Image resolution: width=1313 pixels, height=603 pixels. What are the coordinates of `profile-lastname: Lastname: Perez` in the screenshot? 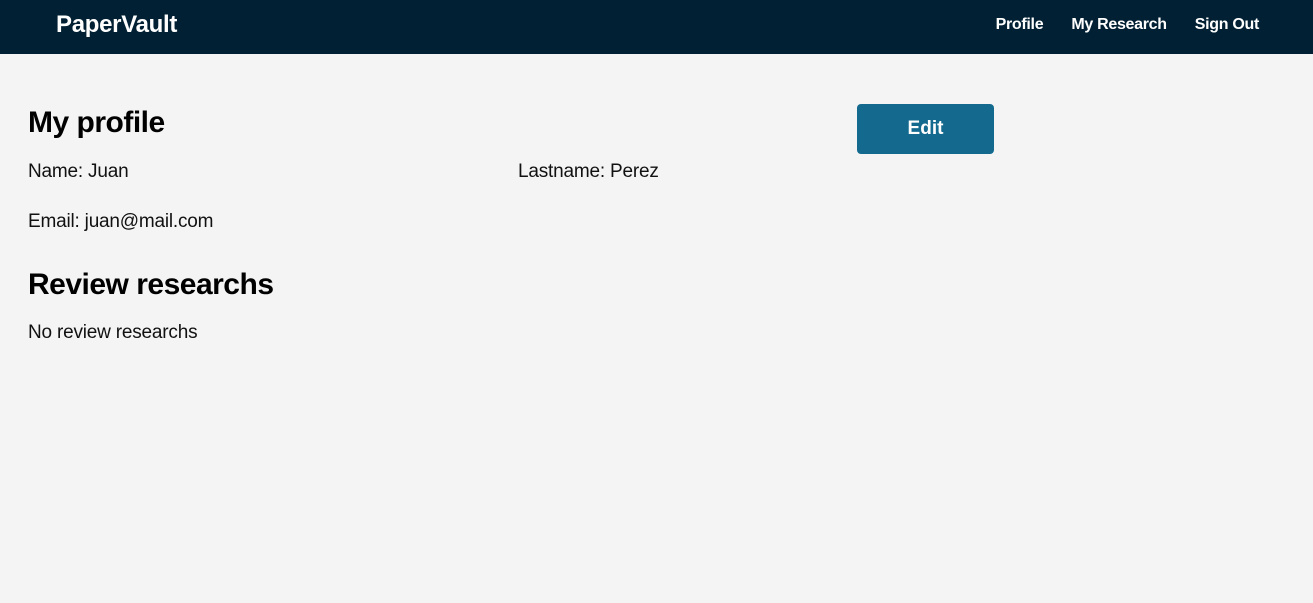 It's located at (588, 171).